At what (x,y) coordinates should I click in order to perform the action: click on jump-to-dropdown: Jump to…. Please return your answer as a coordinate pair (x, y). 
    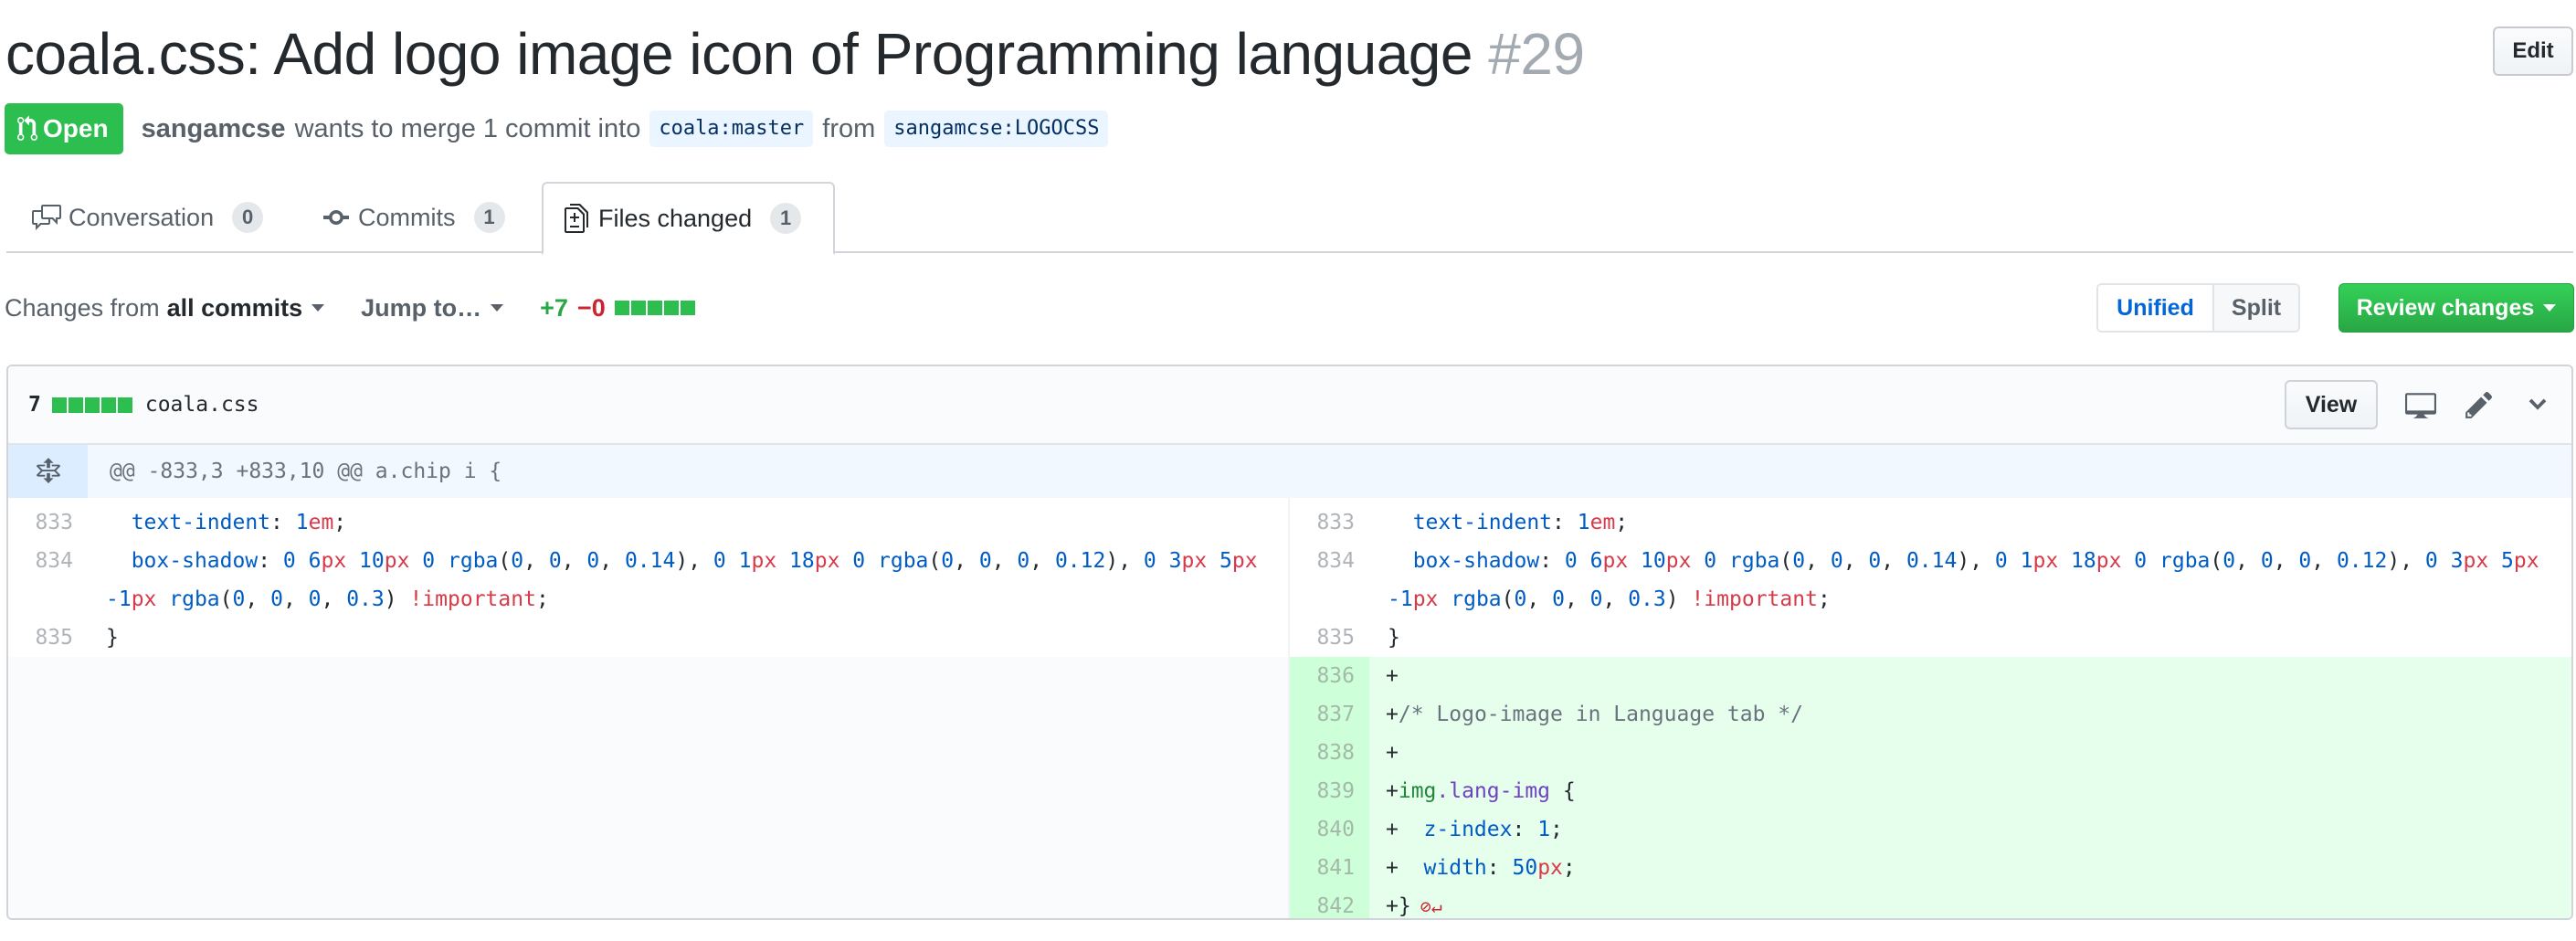
    Looking at the image, I should click on (432, 307).